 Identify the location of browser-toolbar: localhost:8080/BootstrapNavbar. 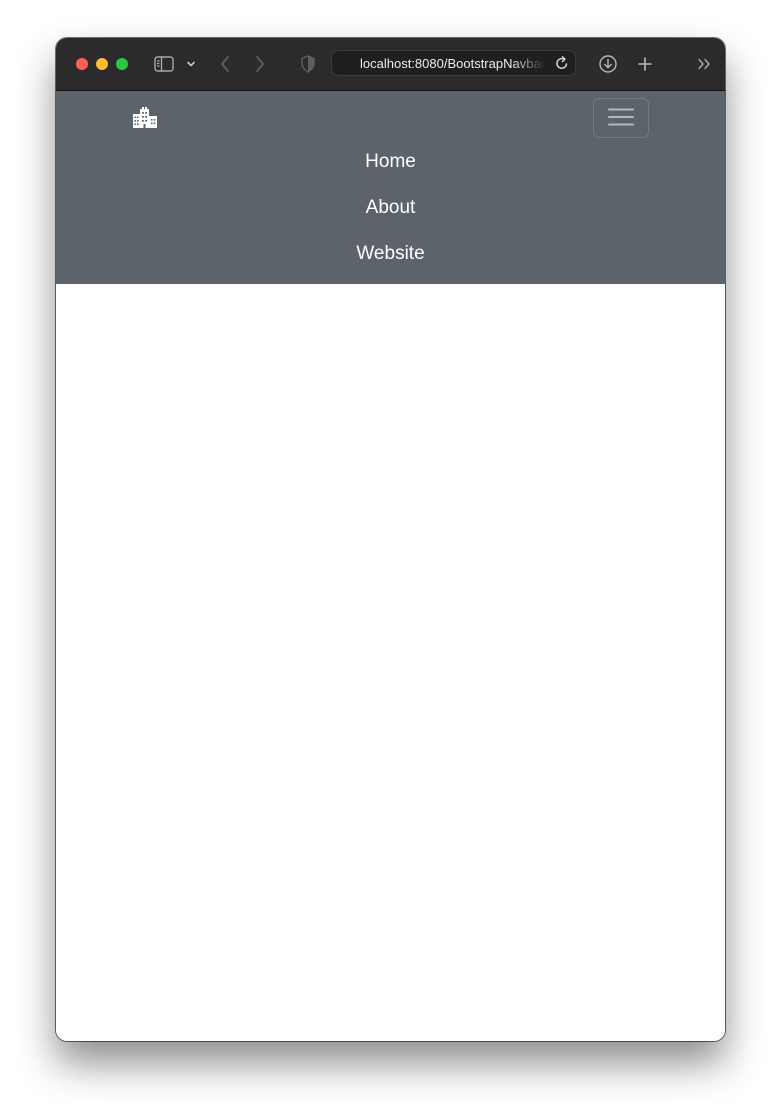
(390, 64).